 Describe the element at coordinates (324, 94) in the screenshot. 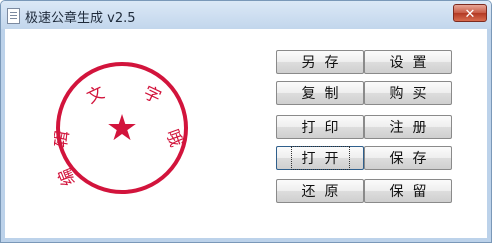

I see `copy-label: 复制` at that location.